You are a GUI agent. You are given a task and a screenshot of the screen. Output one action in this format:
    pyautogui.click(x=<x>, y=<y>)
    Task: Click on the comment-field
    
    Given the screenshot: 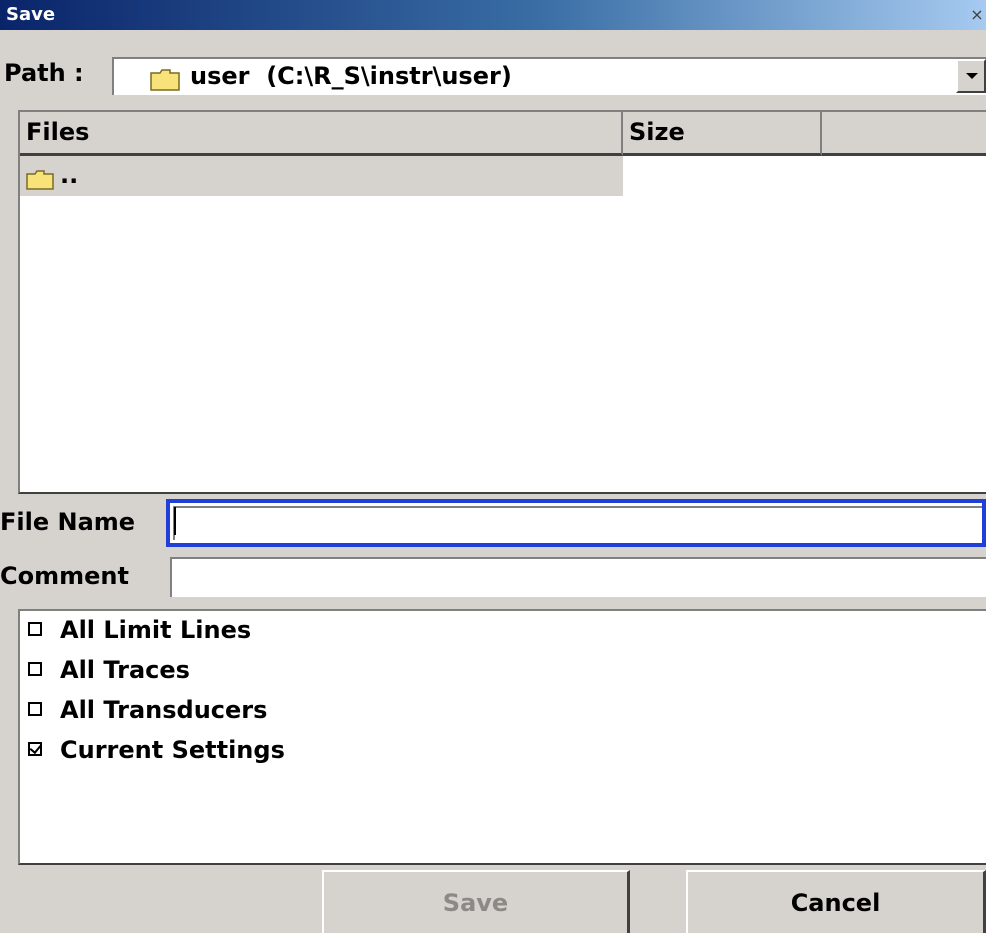 What is the action you would take?
    pyautogui.click(x=578, y=577)
    